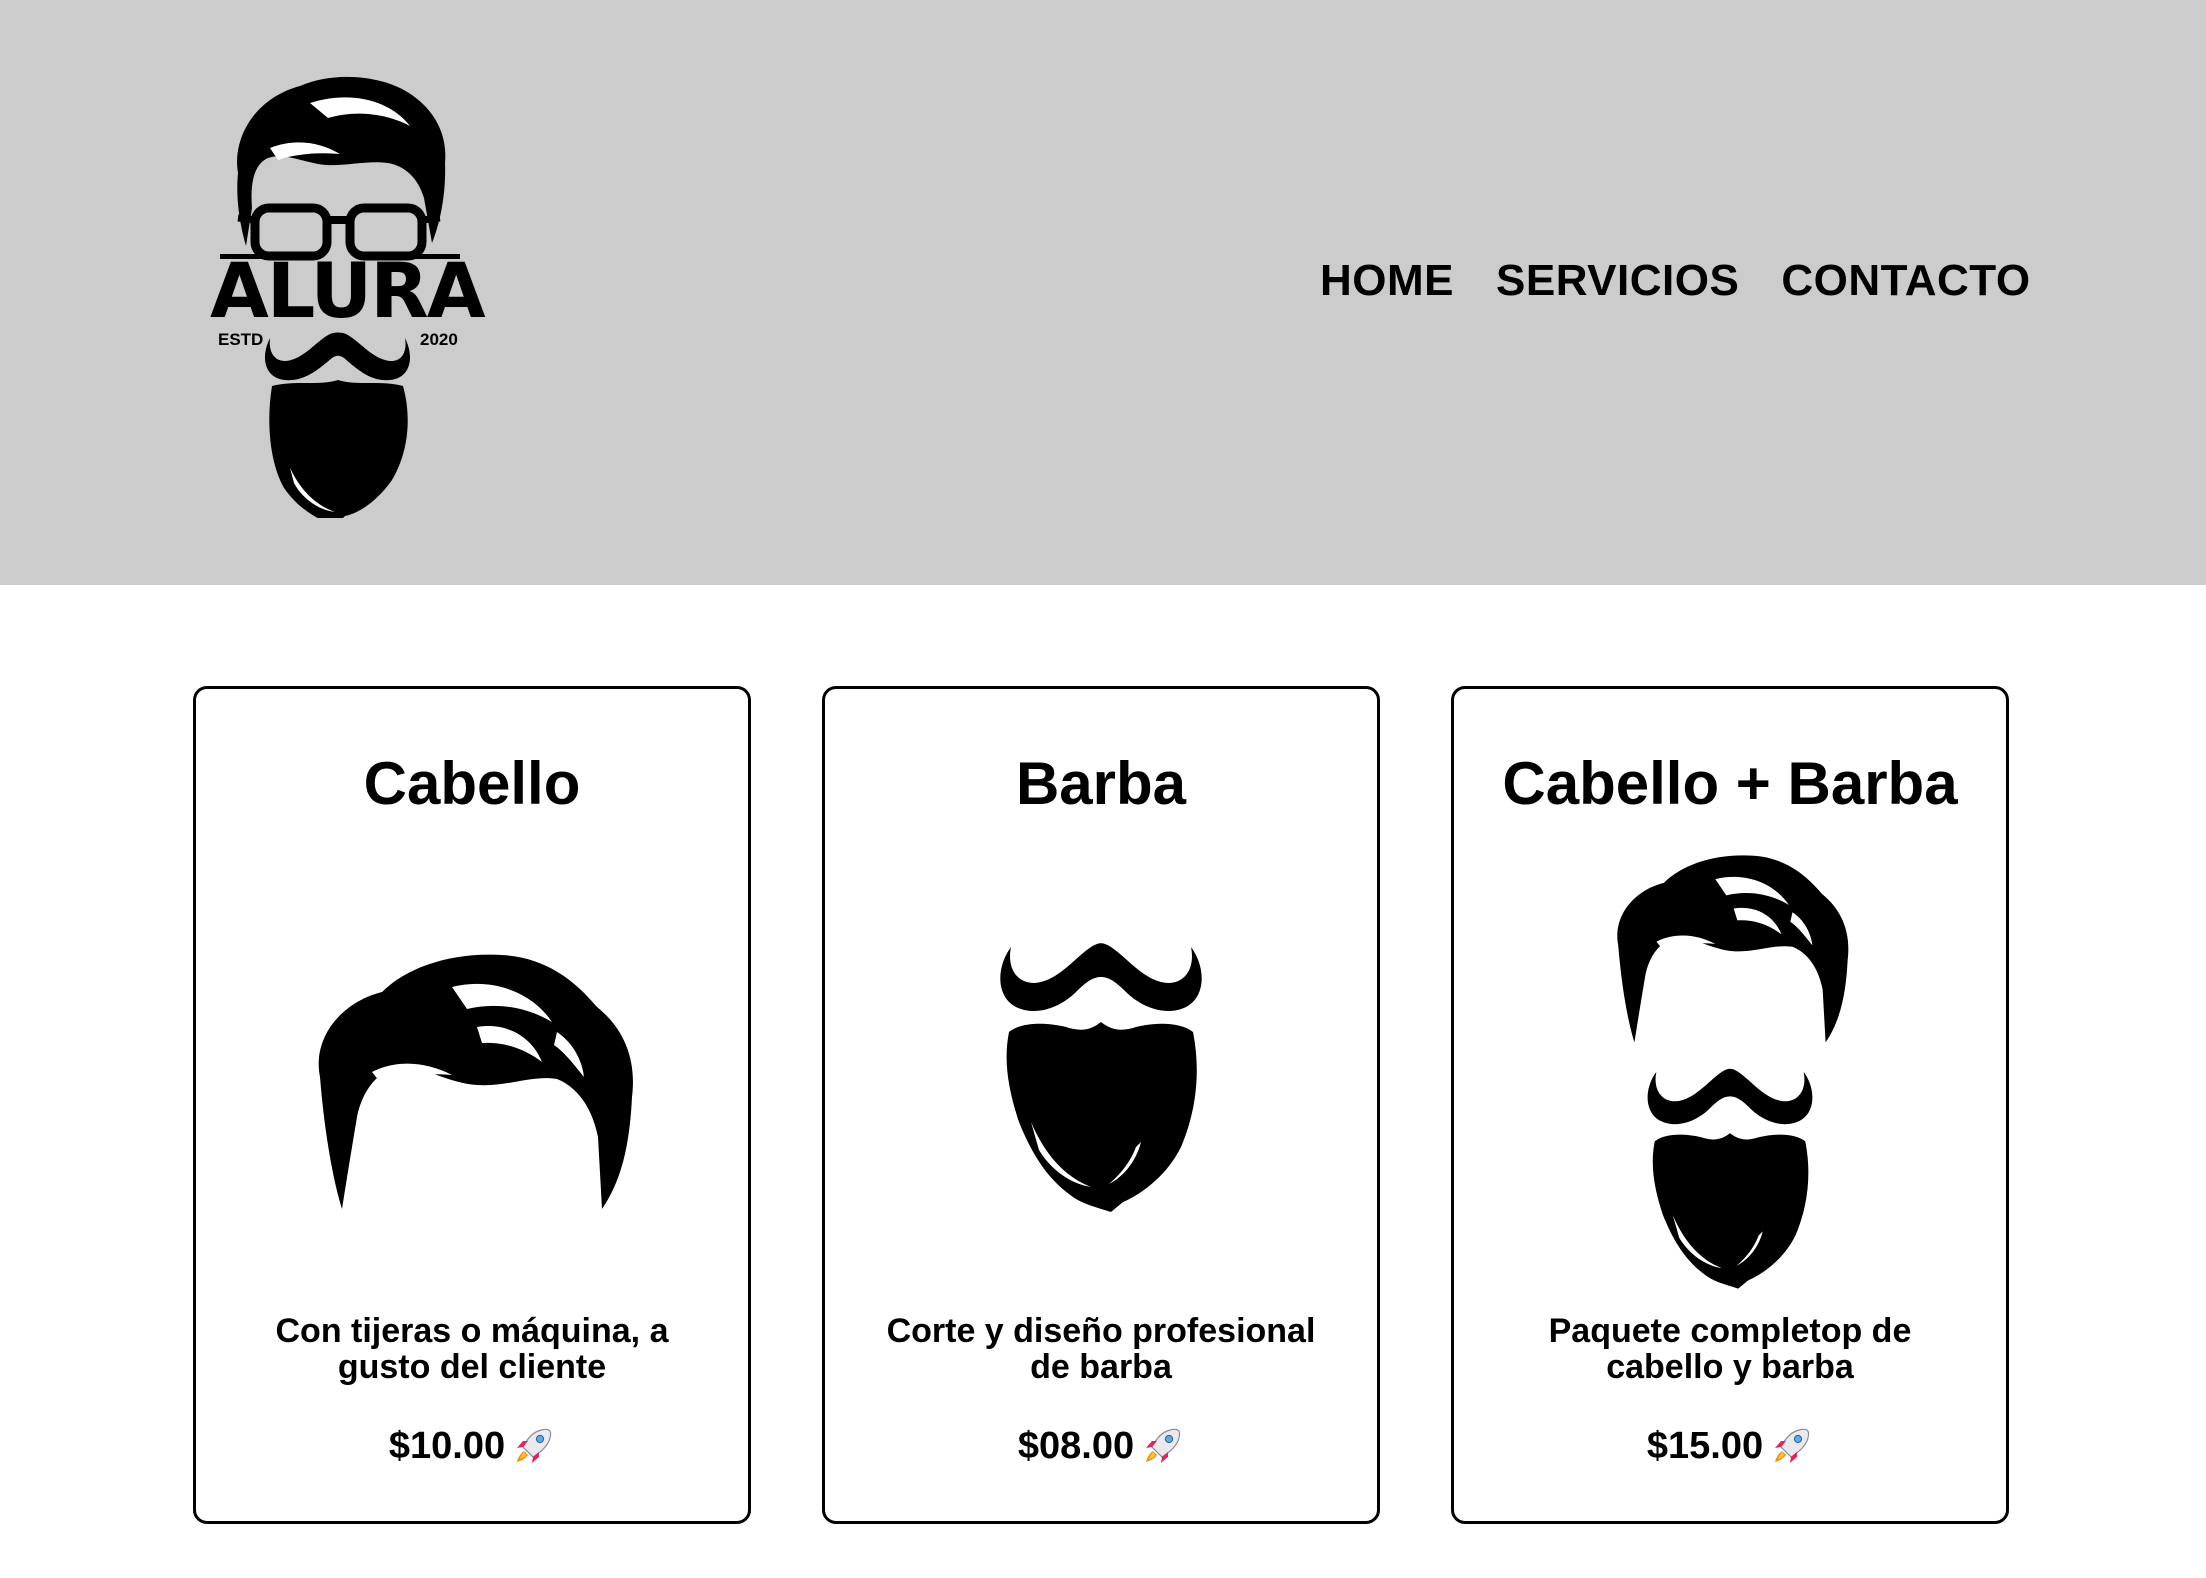 Image resolution: width=2206 pixels, height=1578 pixels. I want to click on hair-icon, so click(472, 1059).